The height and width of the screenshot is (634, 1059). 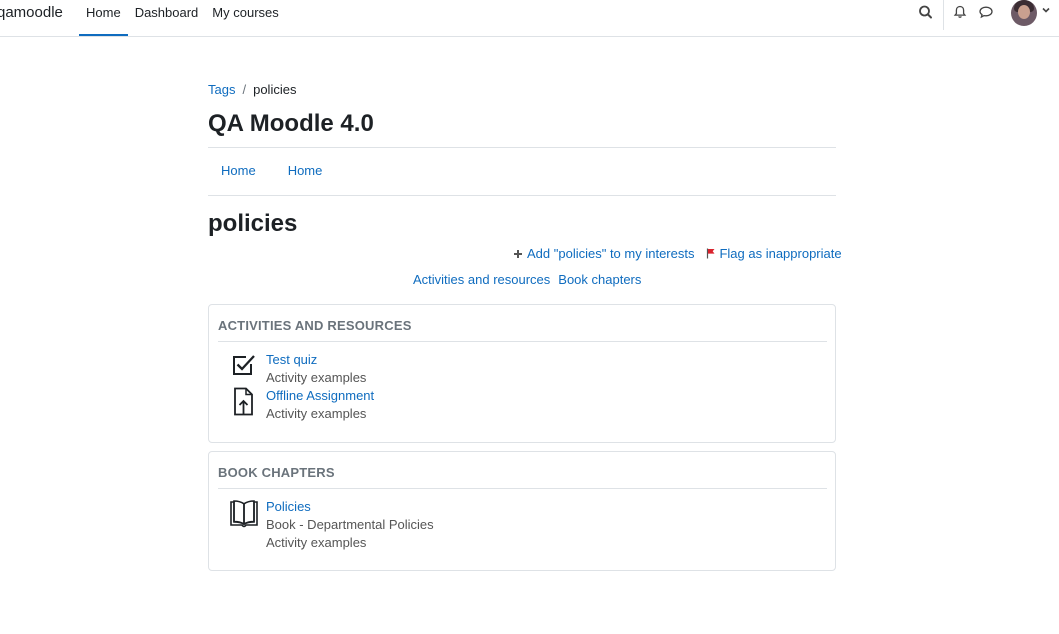 I want to click on policies-chapter-link: Policies, so click(x=350, y=507).